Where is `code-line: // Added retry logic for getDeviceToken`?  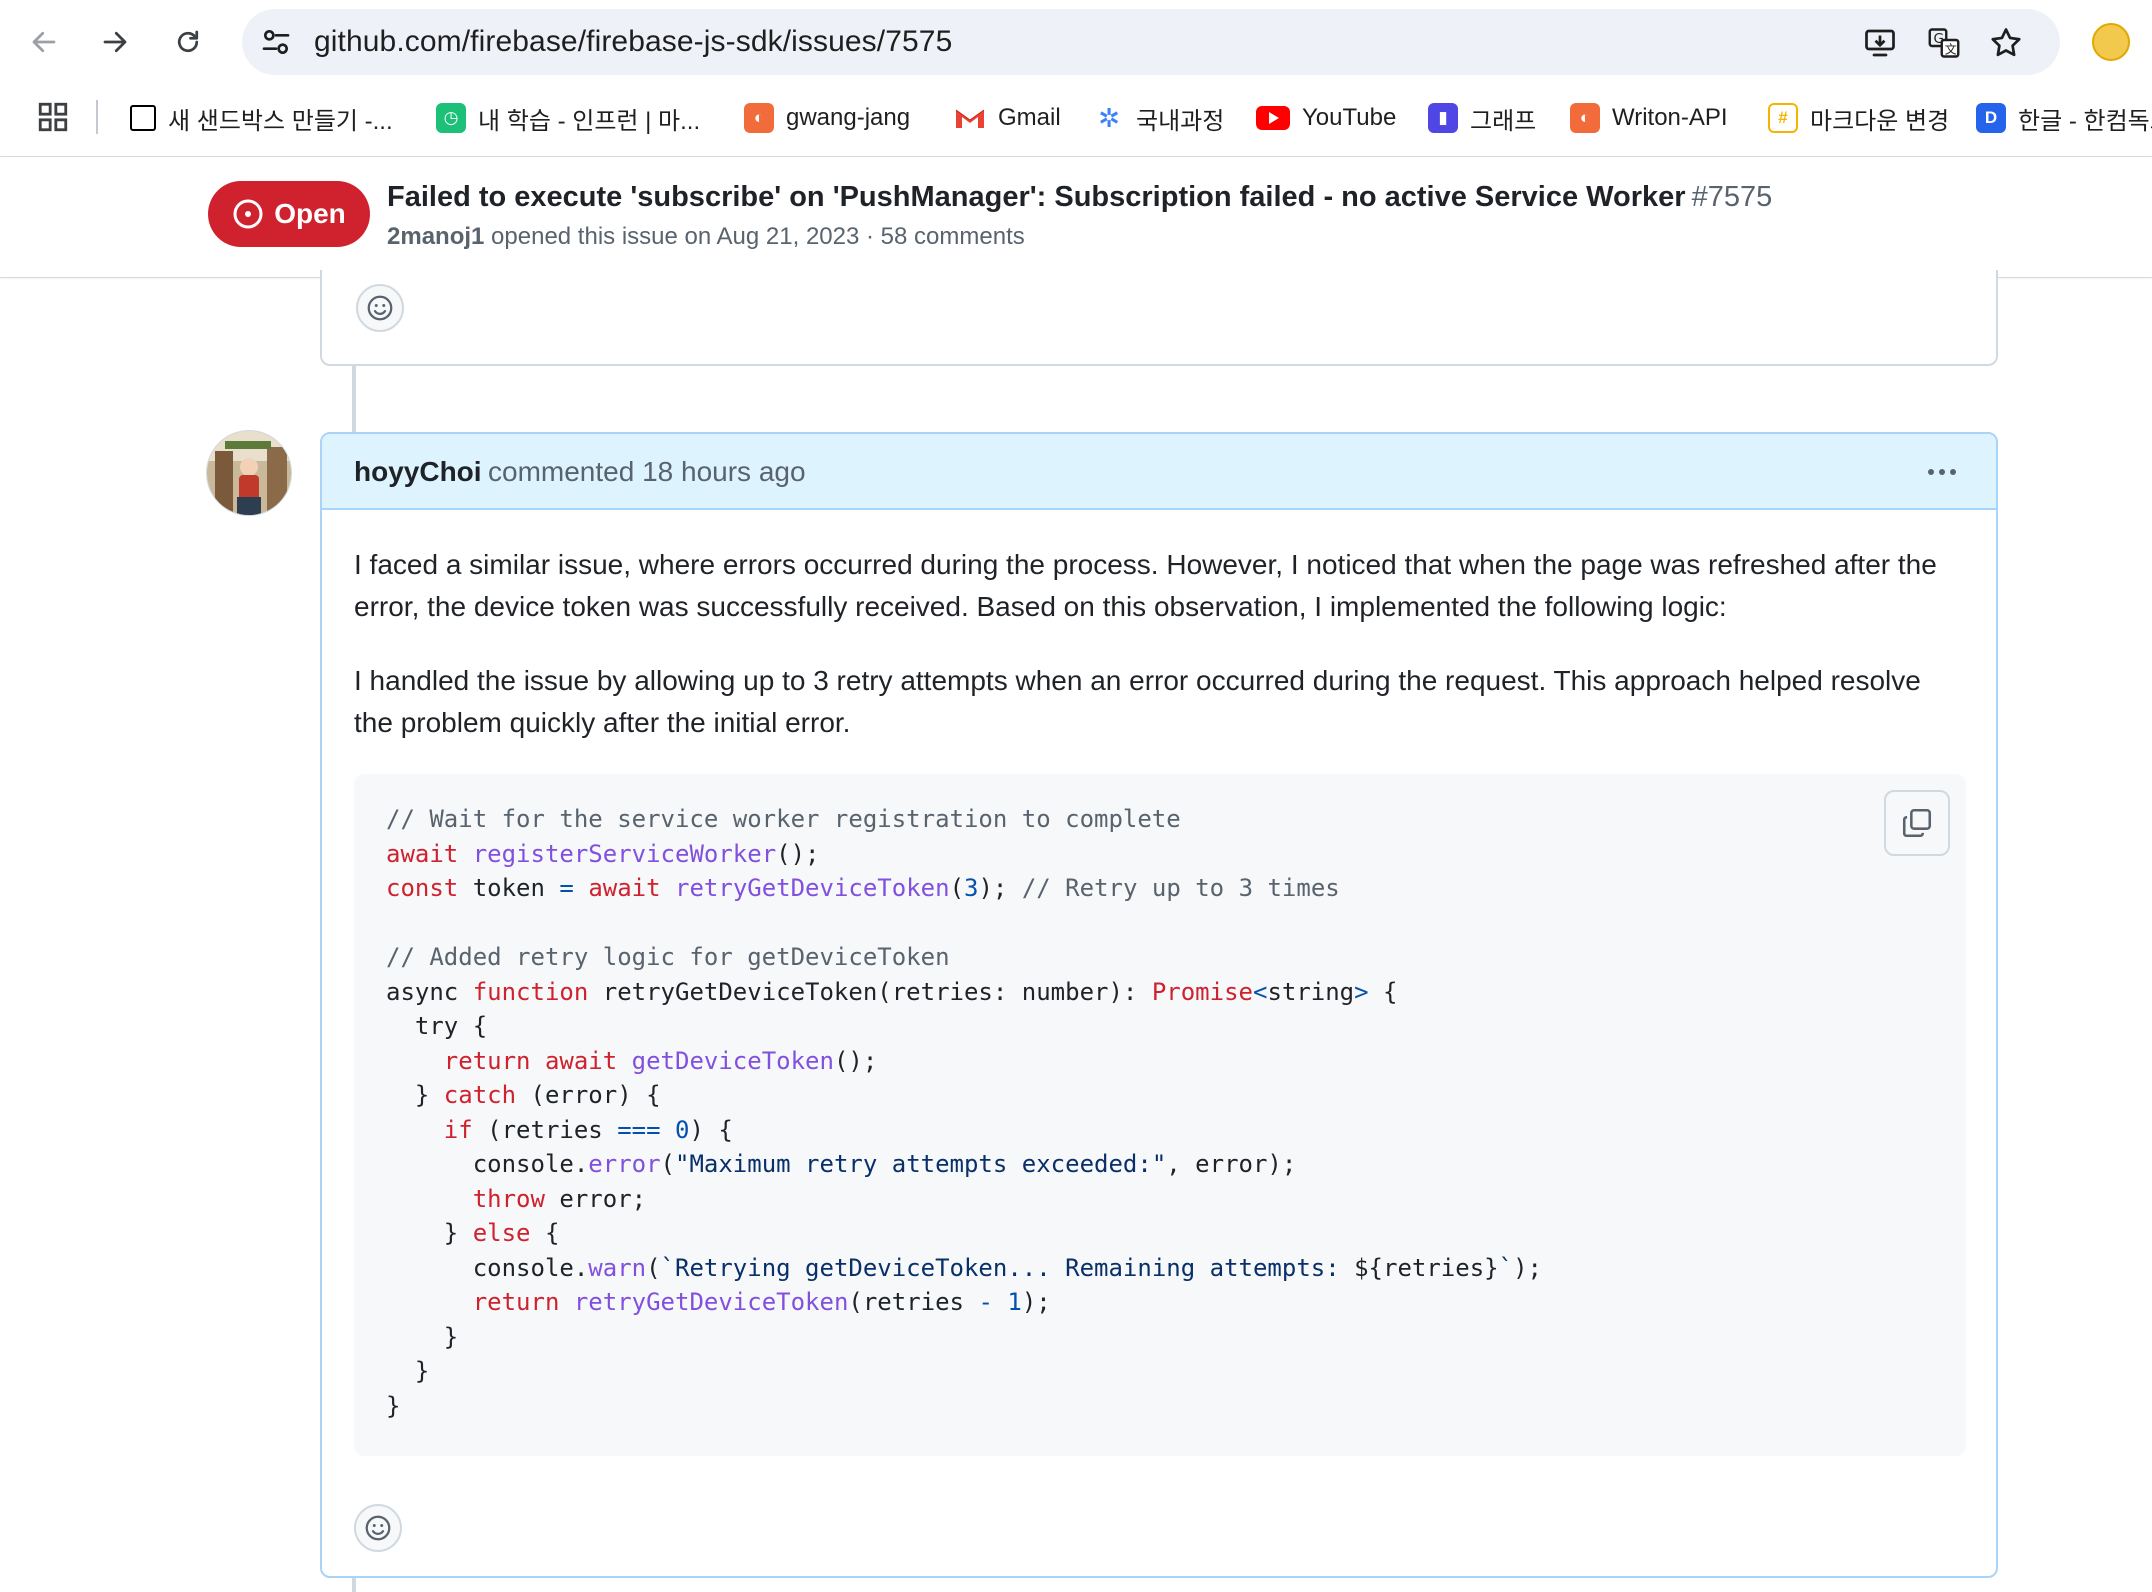 code-line: // Added retry logic for getDeviceToken is located at coordinates (964, 957).